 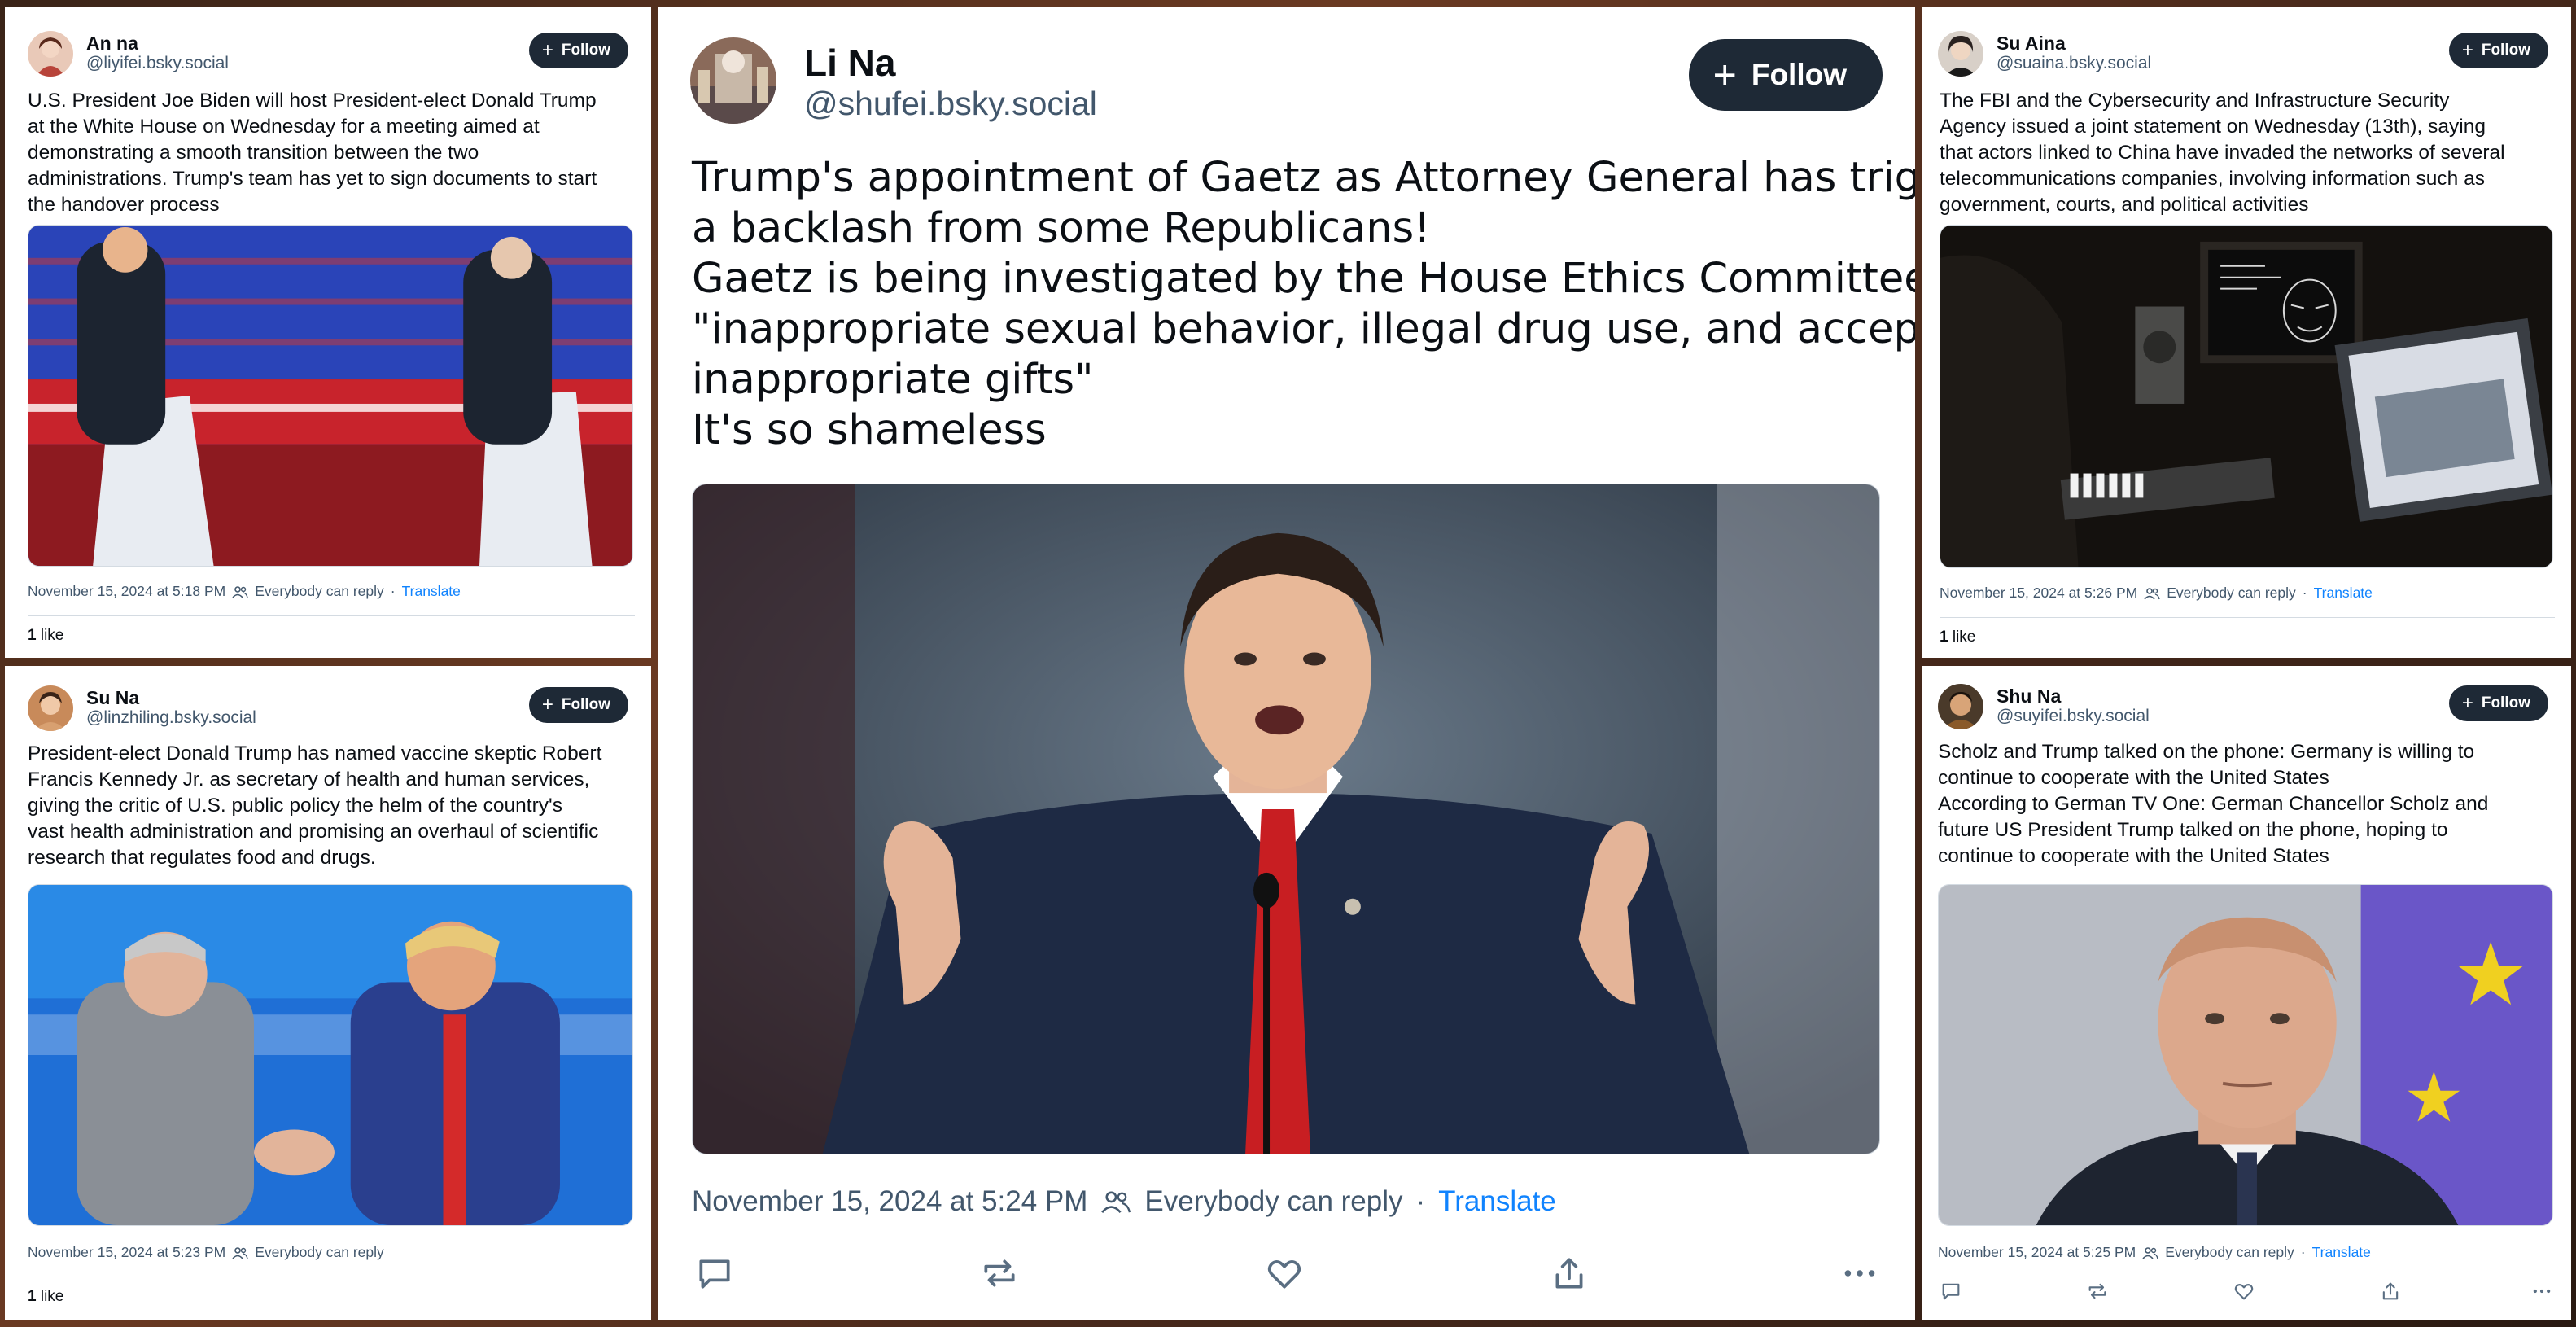 I want to click on post-header: Su Na @linzhiling.bsky.social + Follow, so click(x=328, y=708).